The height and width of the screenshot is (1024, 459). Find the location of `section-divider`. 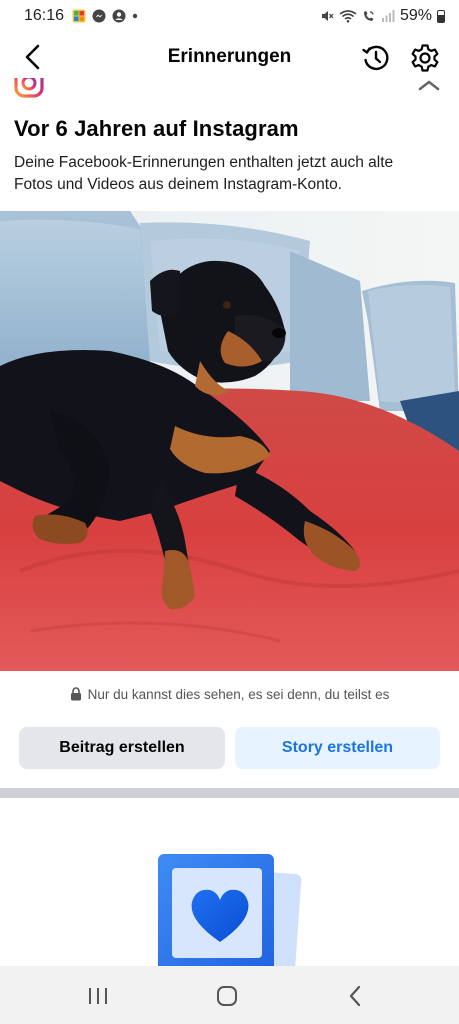

section-divider is located at coordinates (229, 793).